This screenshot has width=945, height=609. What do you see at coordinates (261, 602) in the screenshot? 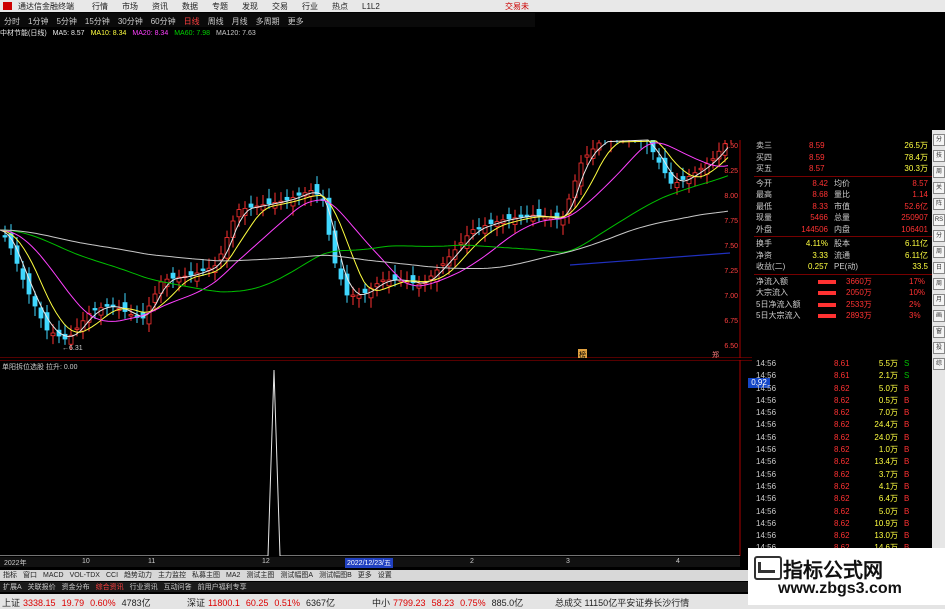
I see `index-quote: 深证 11800.1 60.25 0.51% 6367亿` at bounding box center [261, 602].